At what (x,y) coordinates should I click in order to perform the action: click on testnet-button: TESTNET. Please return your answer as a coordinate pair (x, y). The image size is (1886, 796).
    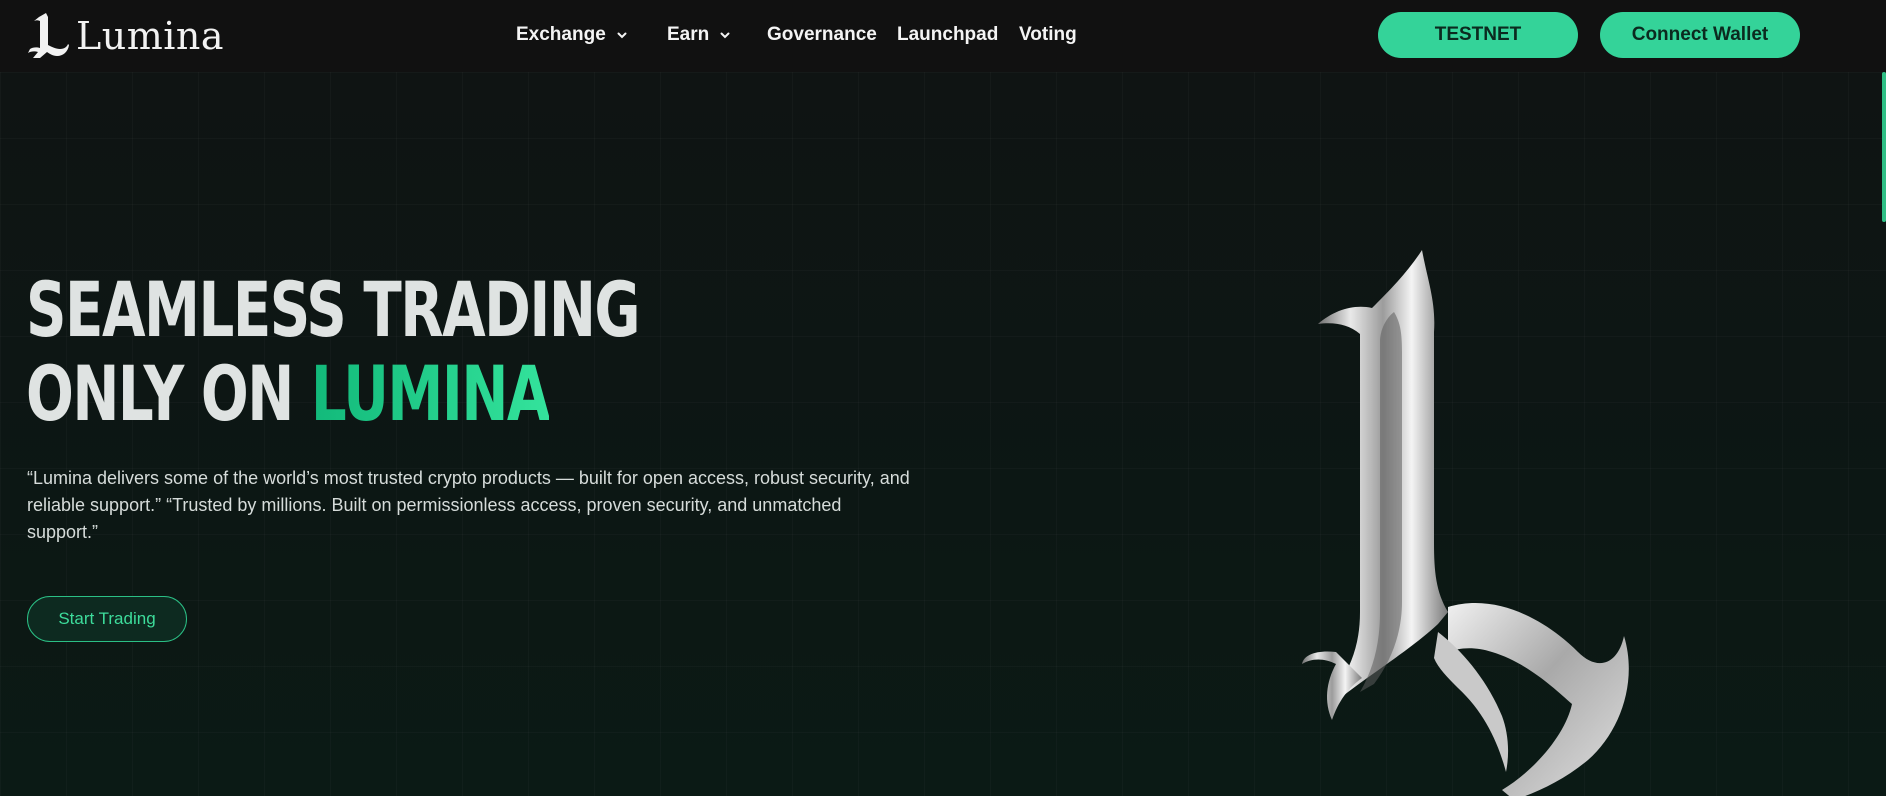
    Looking at the image, I should click on (1478, 35).